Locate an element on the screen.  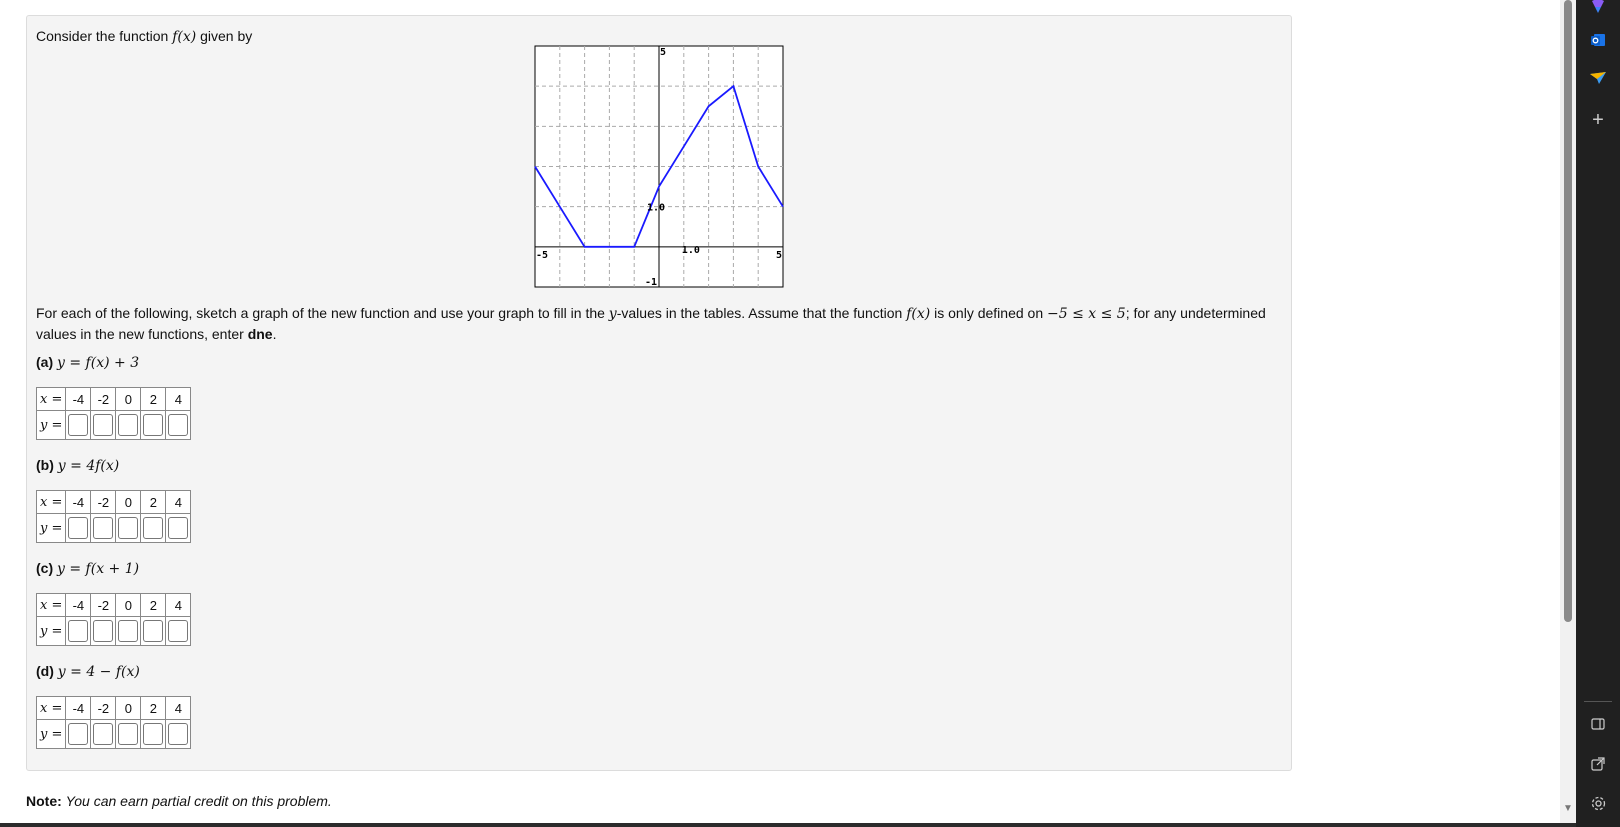
part-c-table: x = -4 -2 0 2 4 y = is located at coordinates (113, 619).